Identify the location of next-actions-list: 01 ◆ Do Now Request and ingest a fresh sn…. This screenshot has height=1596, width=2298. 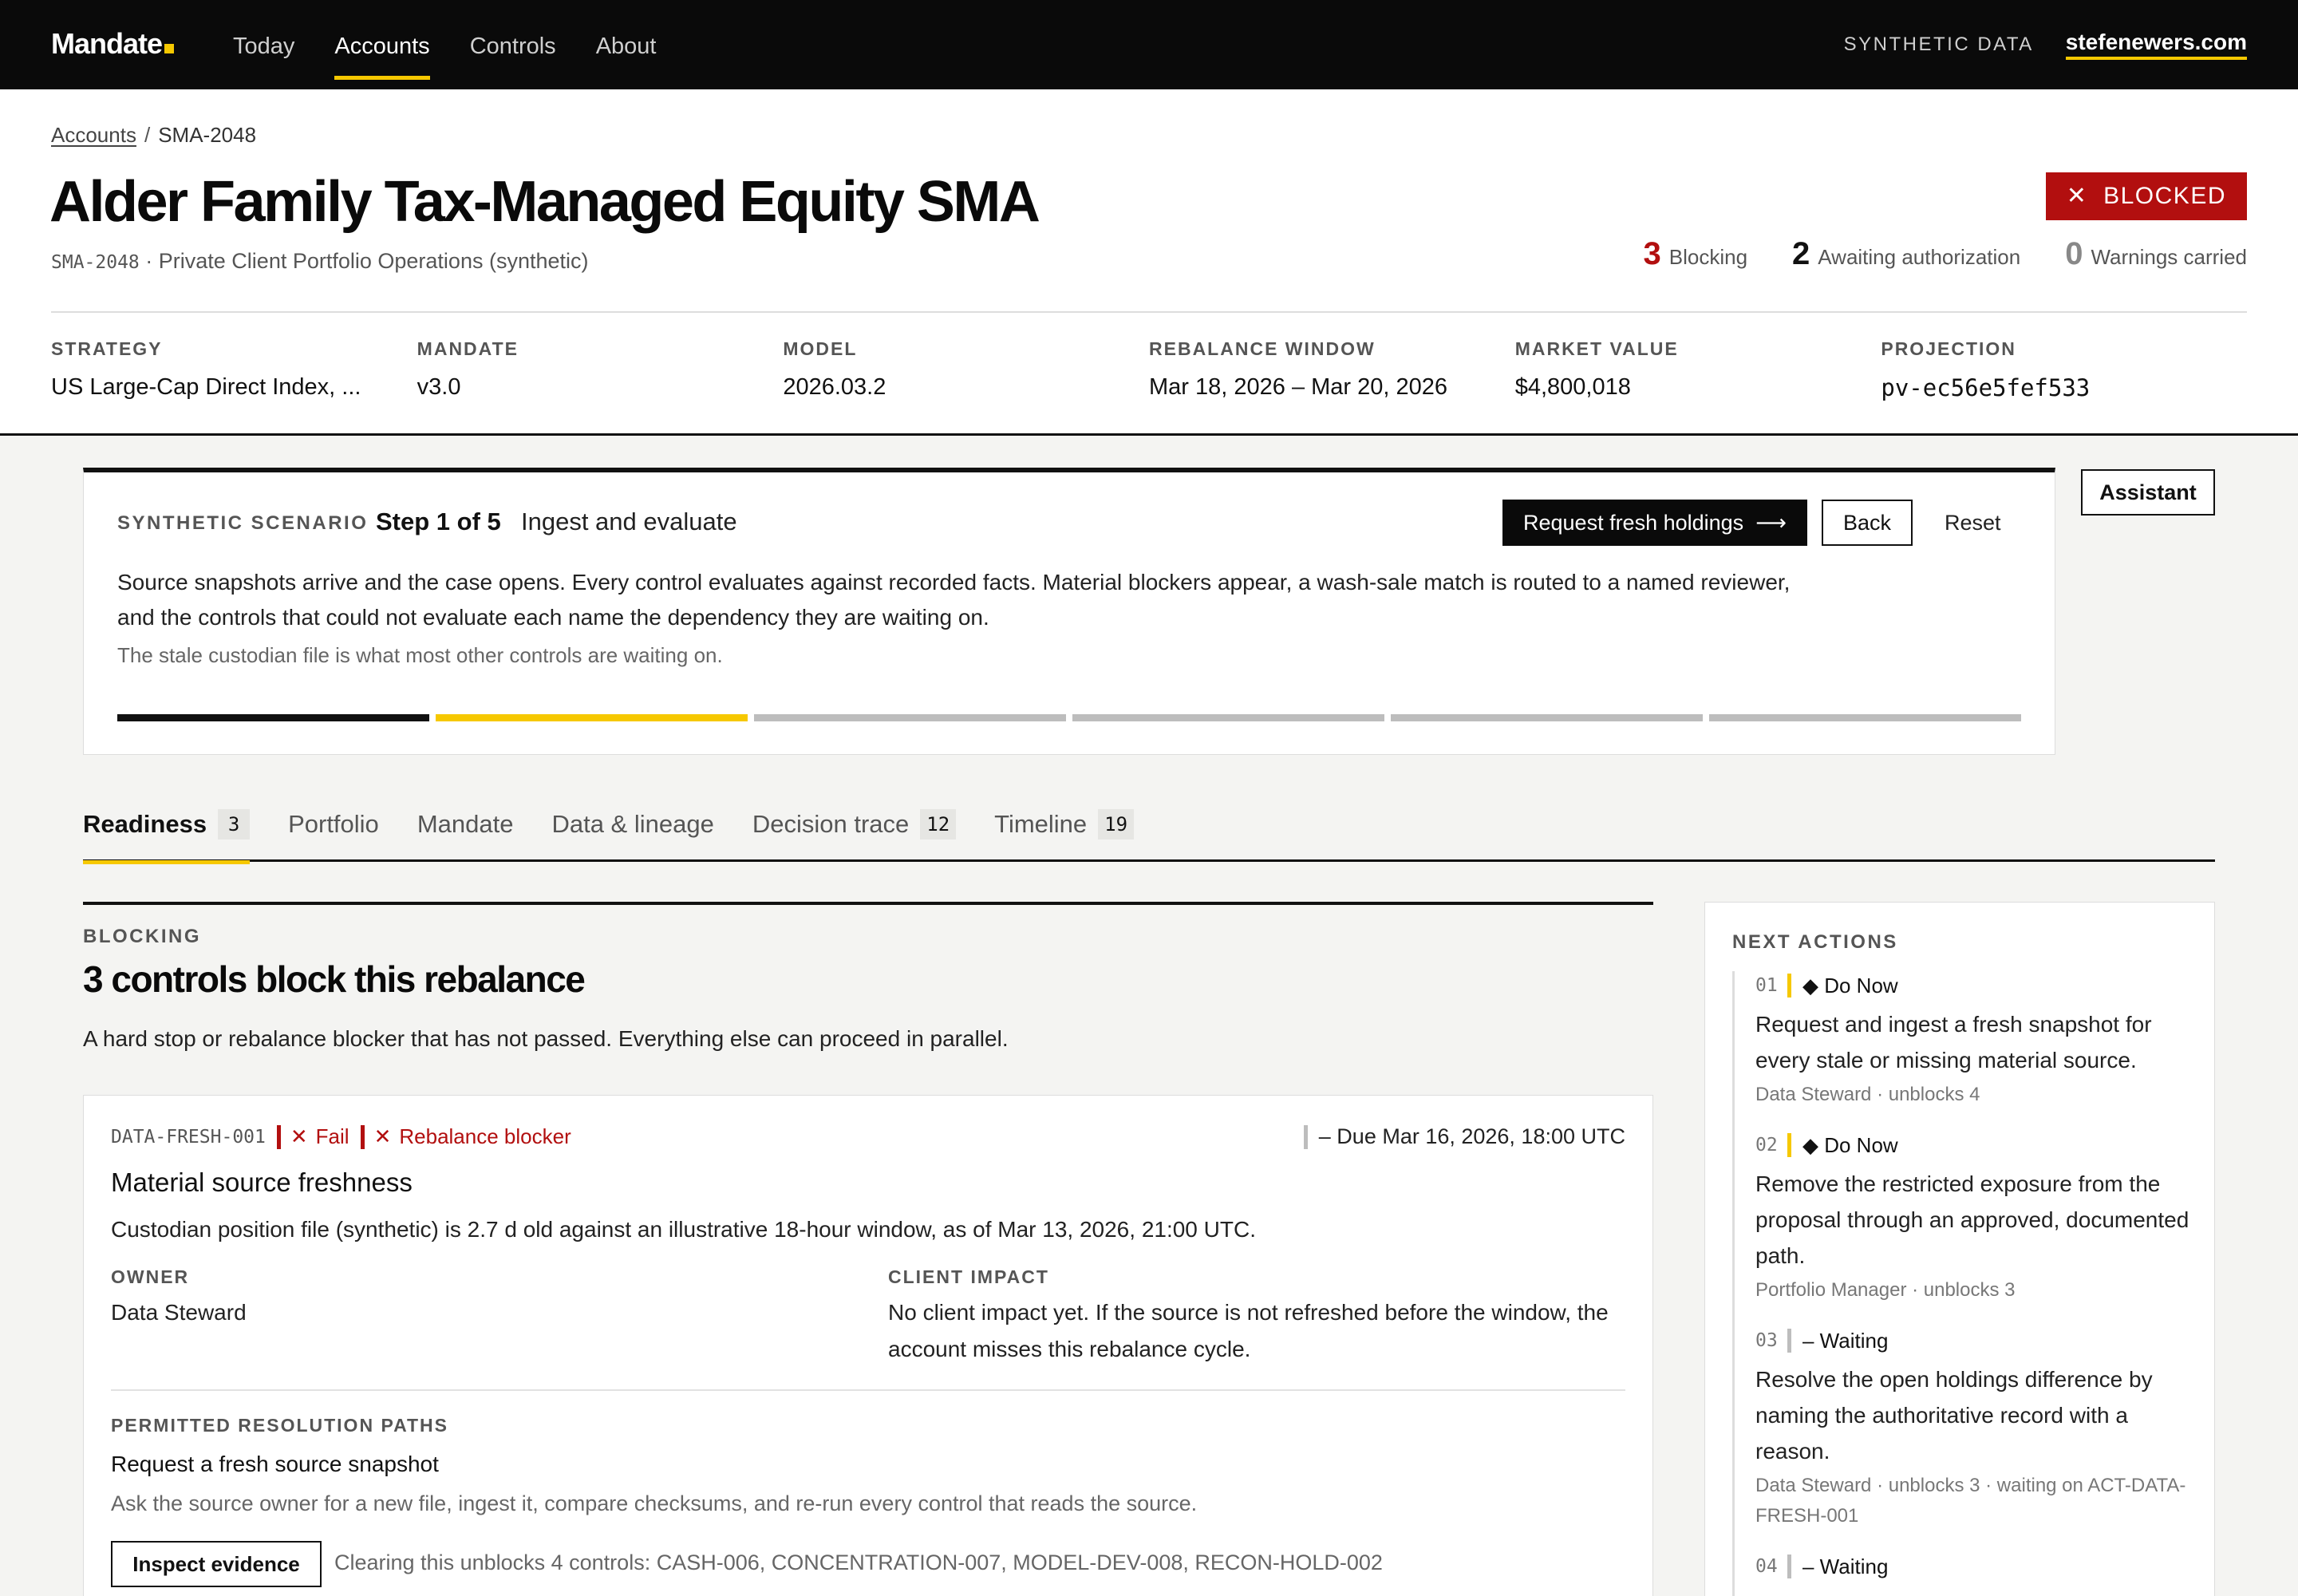
(1962, 1283).